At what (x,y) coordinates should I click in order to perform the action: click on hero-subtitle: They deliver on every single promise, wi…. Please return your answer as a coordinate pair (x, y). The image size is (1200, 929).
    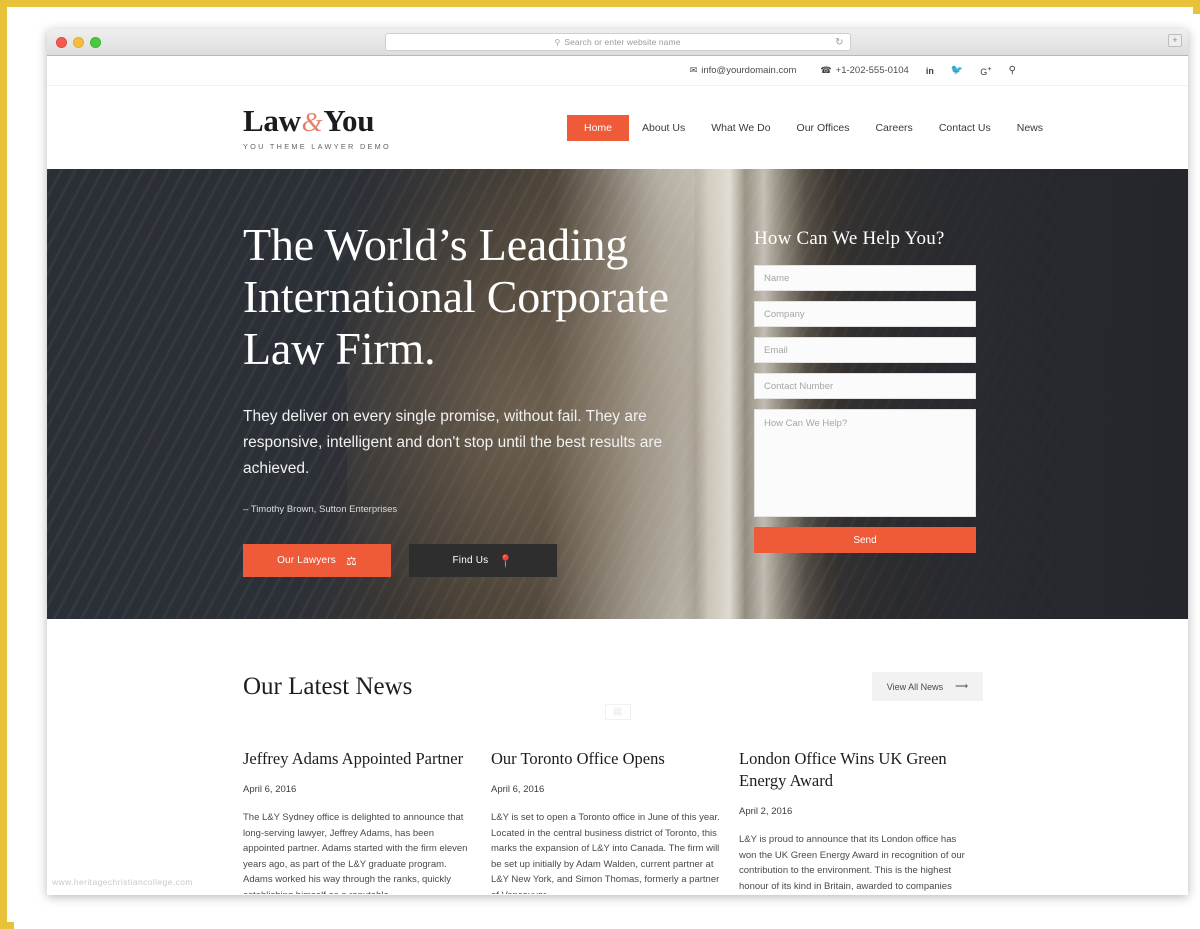
    Looking at the image, I should click on (453, 442).